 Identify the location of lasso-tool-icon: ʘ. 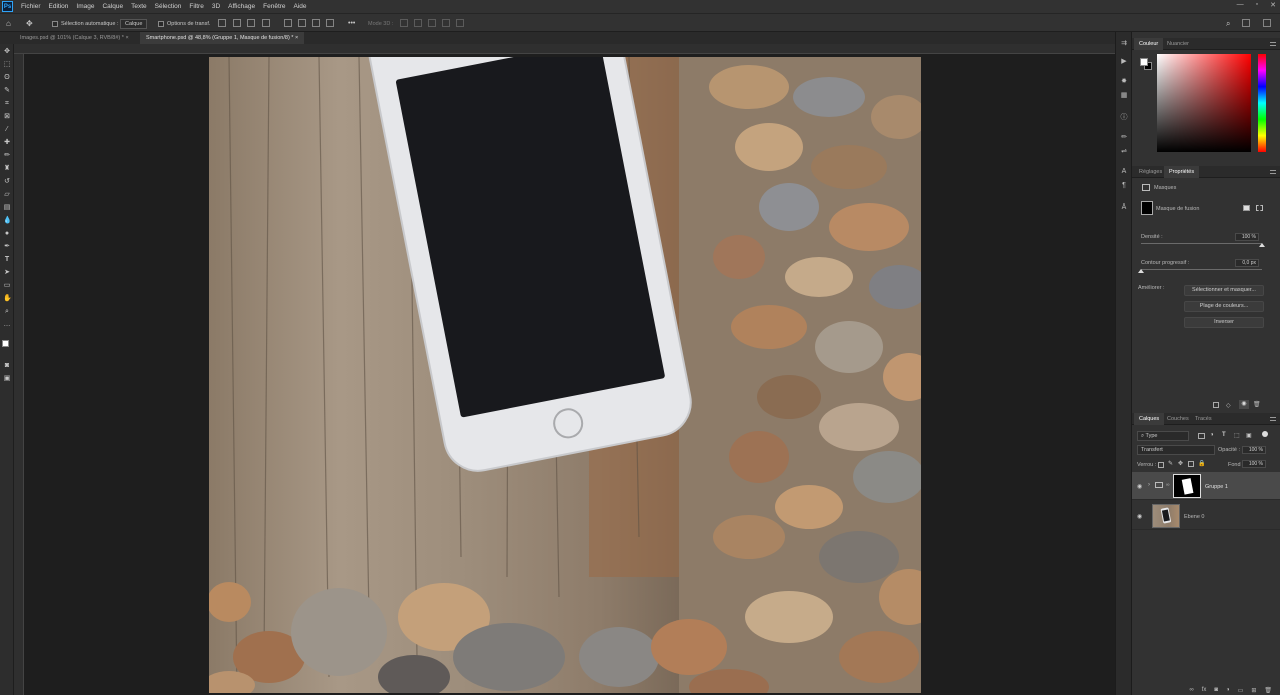
(7, 78).